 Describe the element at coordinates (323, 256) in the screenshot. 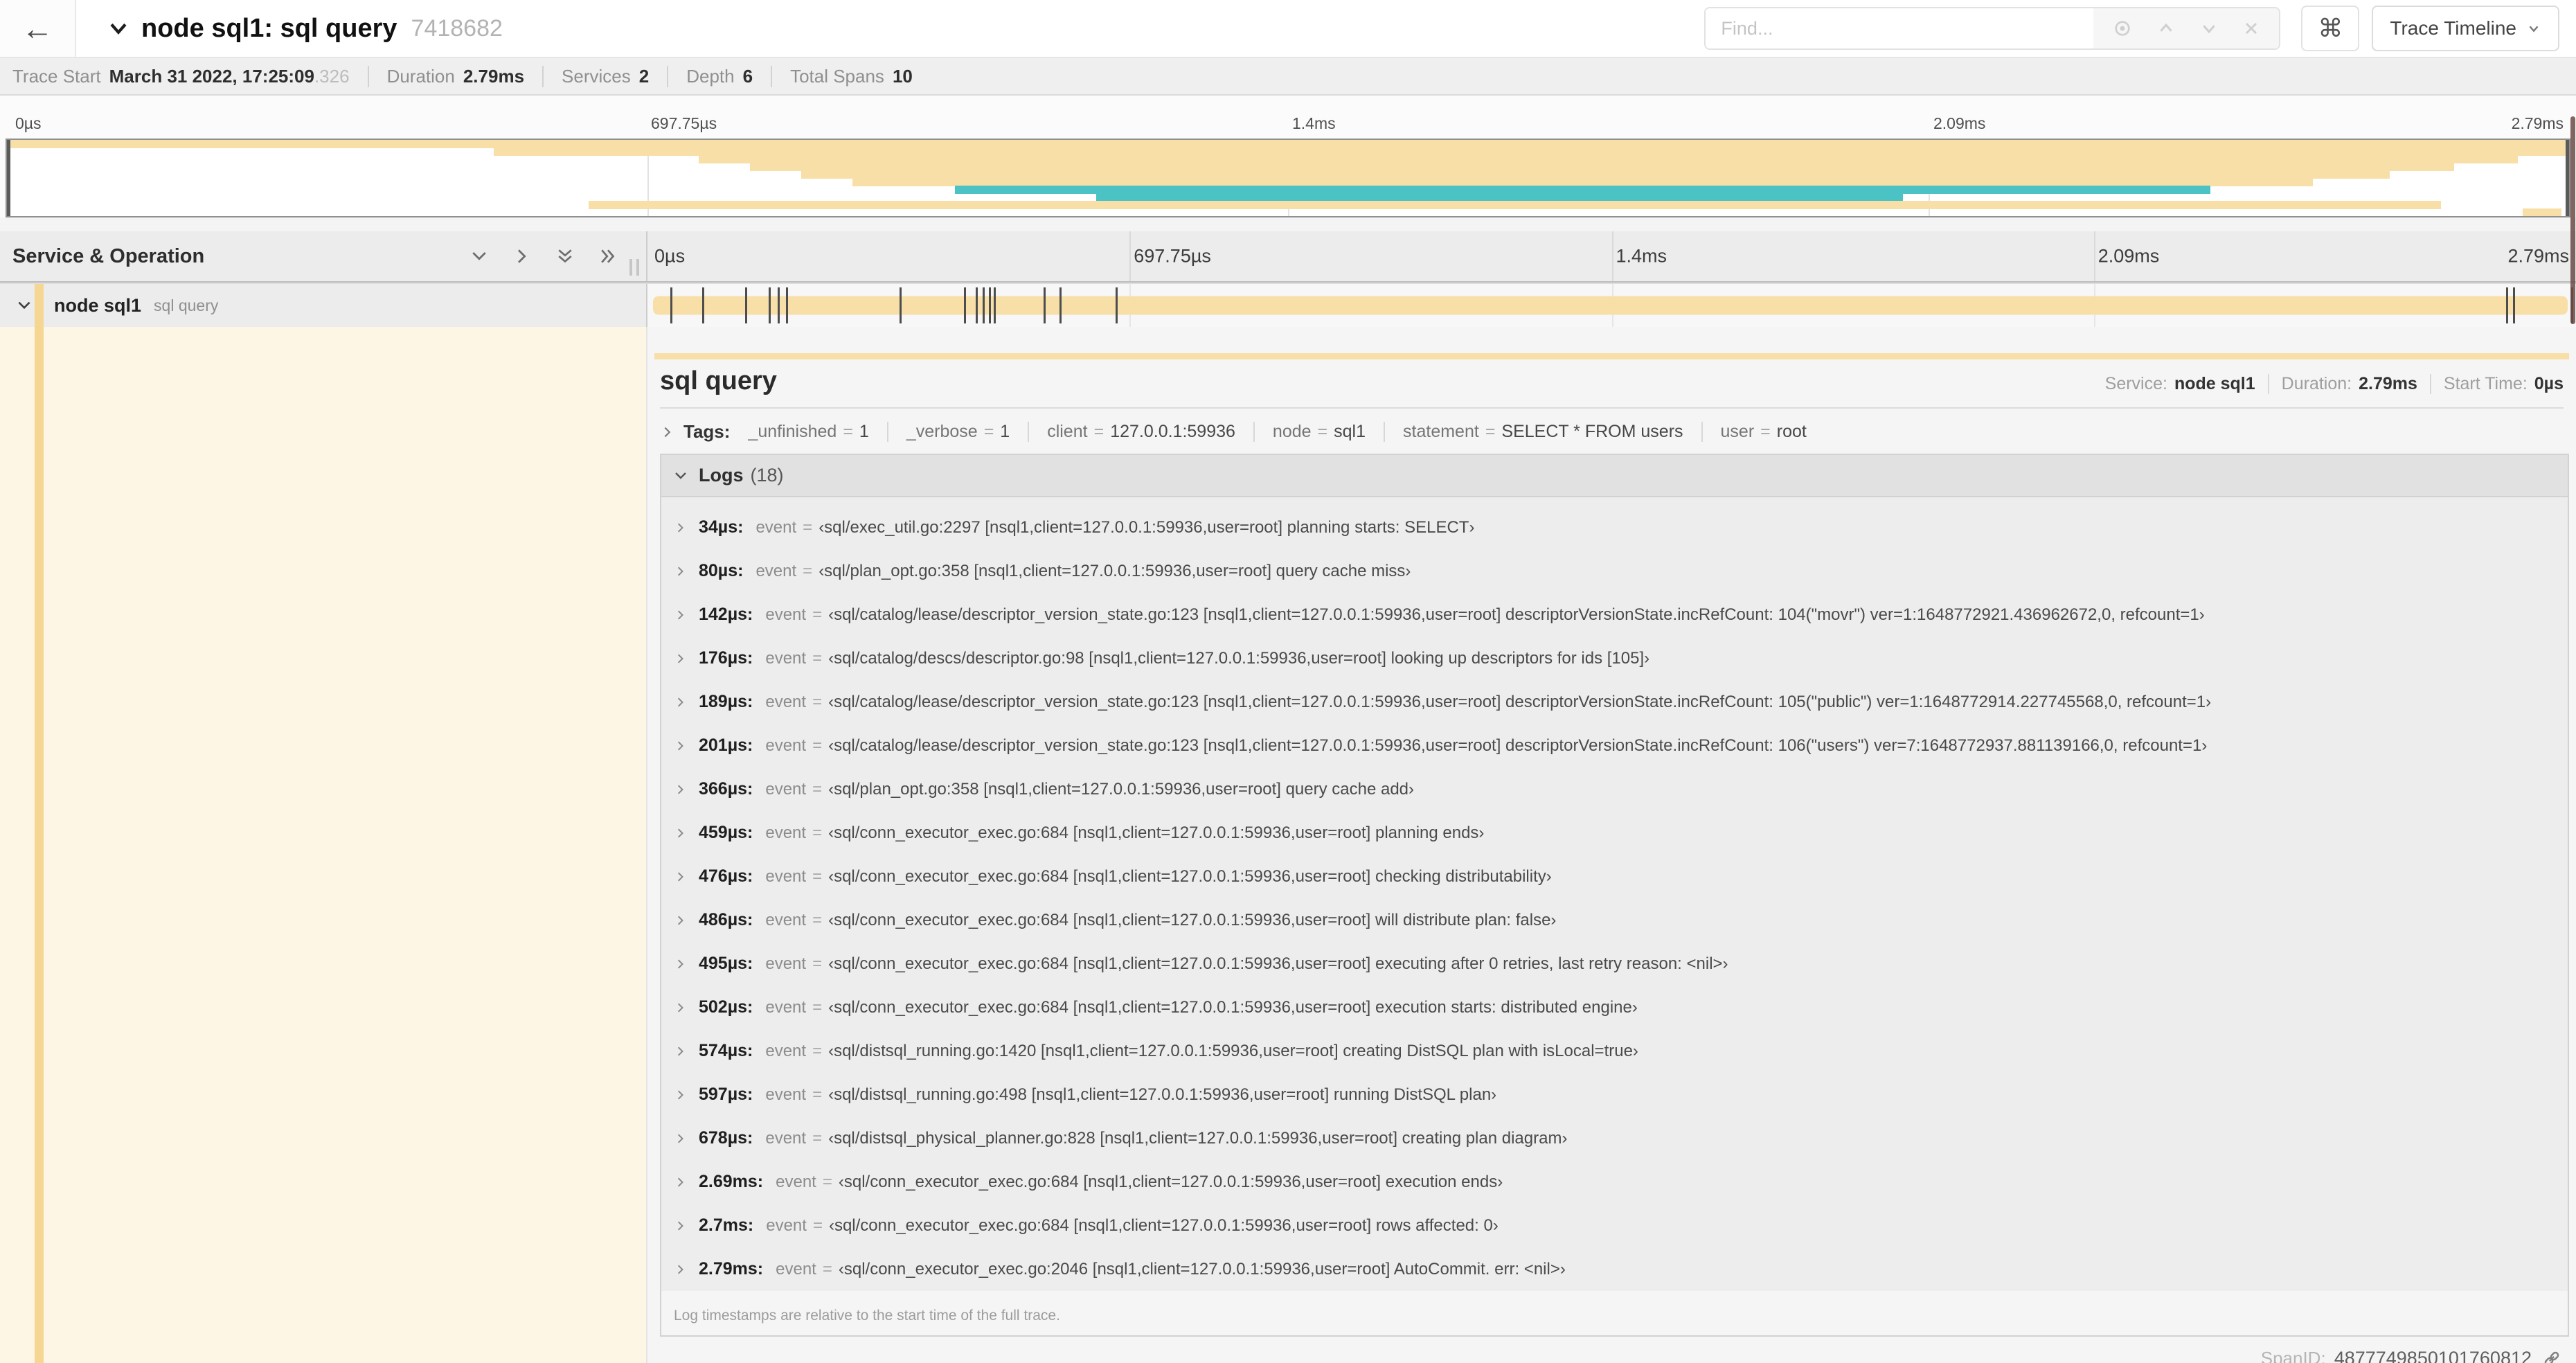

I see `service-operation-column-header: Service & Operation` at that location.